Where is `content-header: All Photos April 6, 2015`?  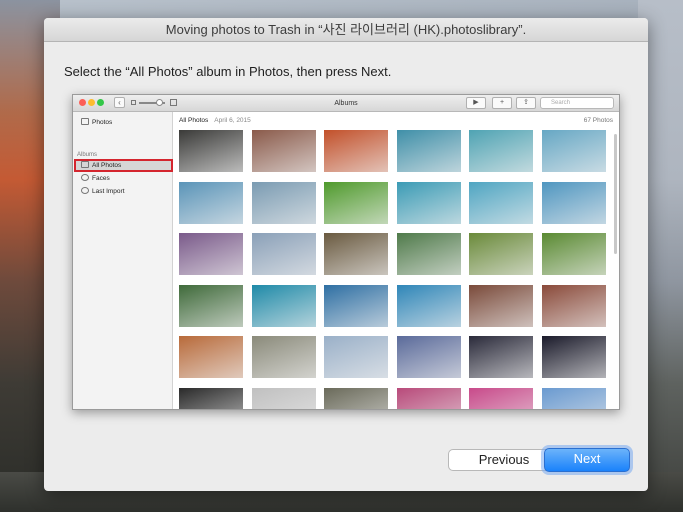 content-header: All Photos April 6, 2015 is located at coordinates (215, 120).